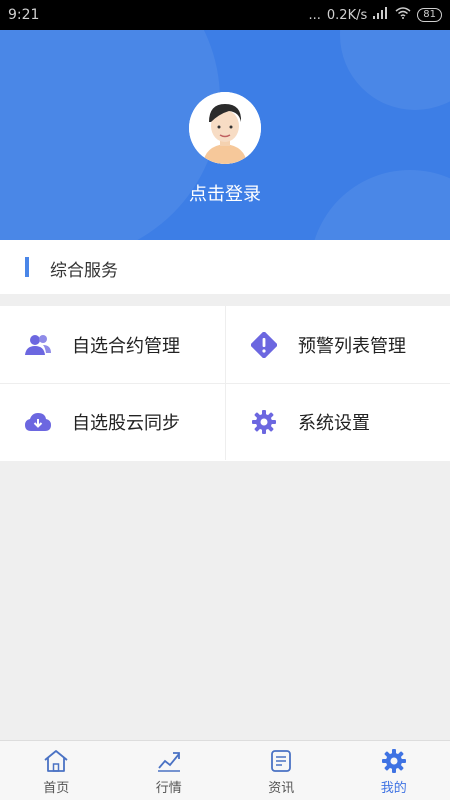 The height and width of the screenshot is (800, 450). Describe the element at coordinates (381, 15) in the screenshot. I see `signal-icon` at that location.